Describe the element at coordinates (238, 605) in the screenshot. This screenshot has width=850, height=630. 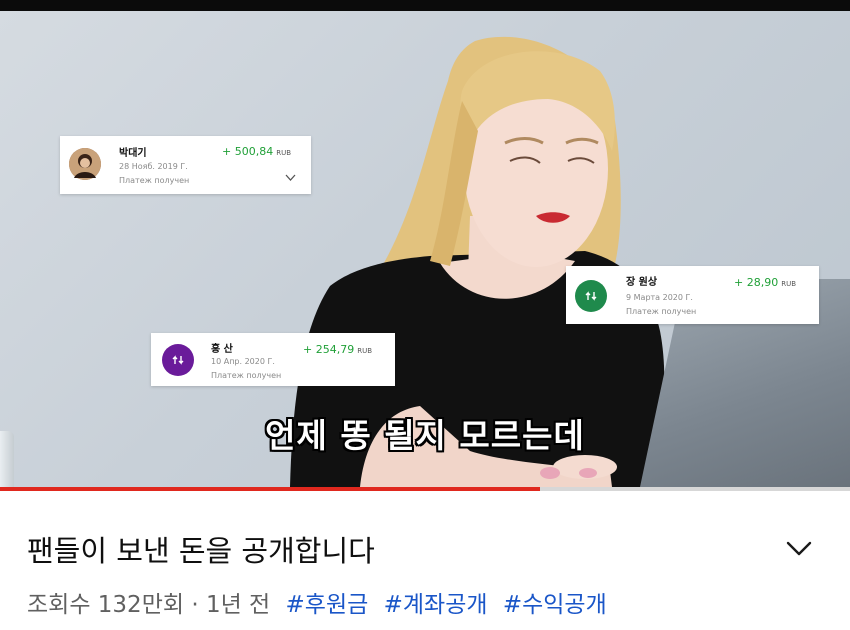
I see `upload-age: 1년 전` at that location.